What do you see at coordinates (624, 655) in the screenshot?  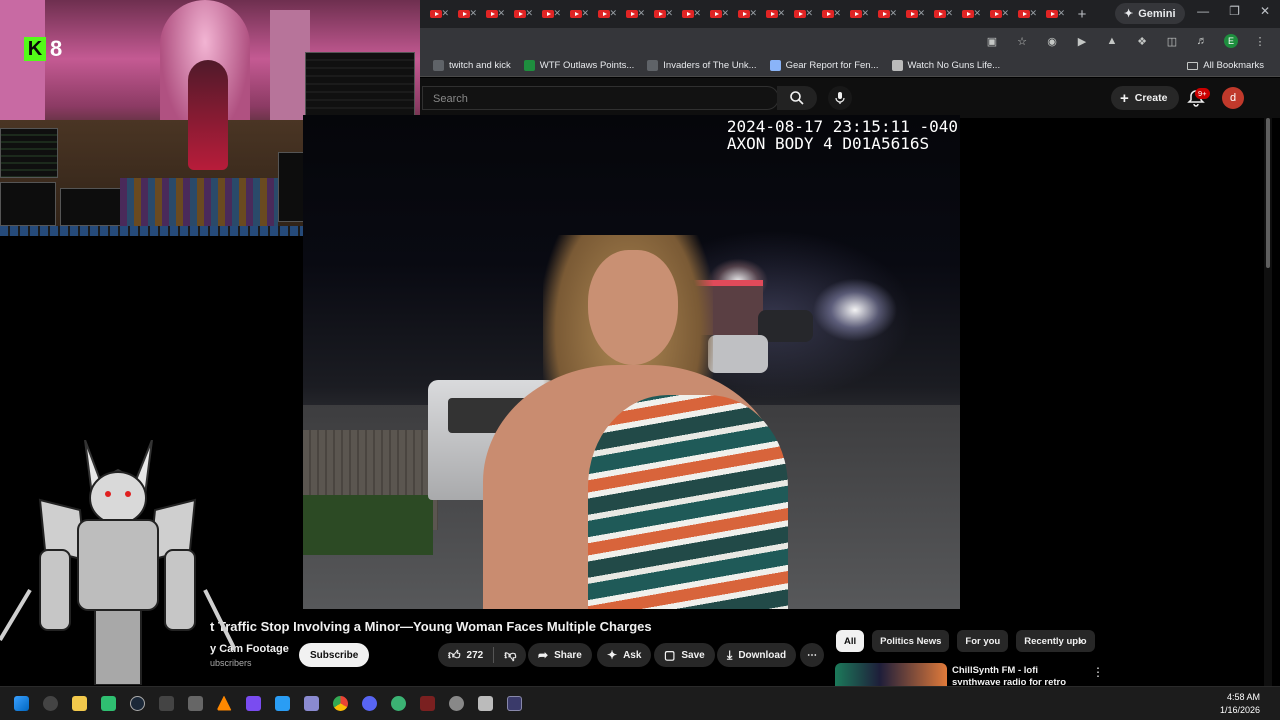 I see `ask-button: ✦ Ask` at bounding box center [624, 655].